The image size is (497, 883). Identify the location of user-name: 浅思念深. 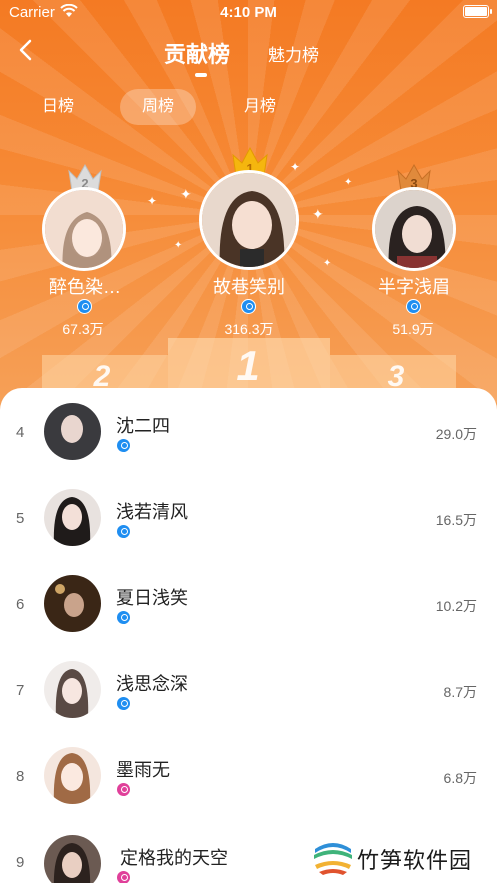
(152, 684).